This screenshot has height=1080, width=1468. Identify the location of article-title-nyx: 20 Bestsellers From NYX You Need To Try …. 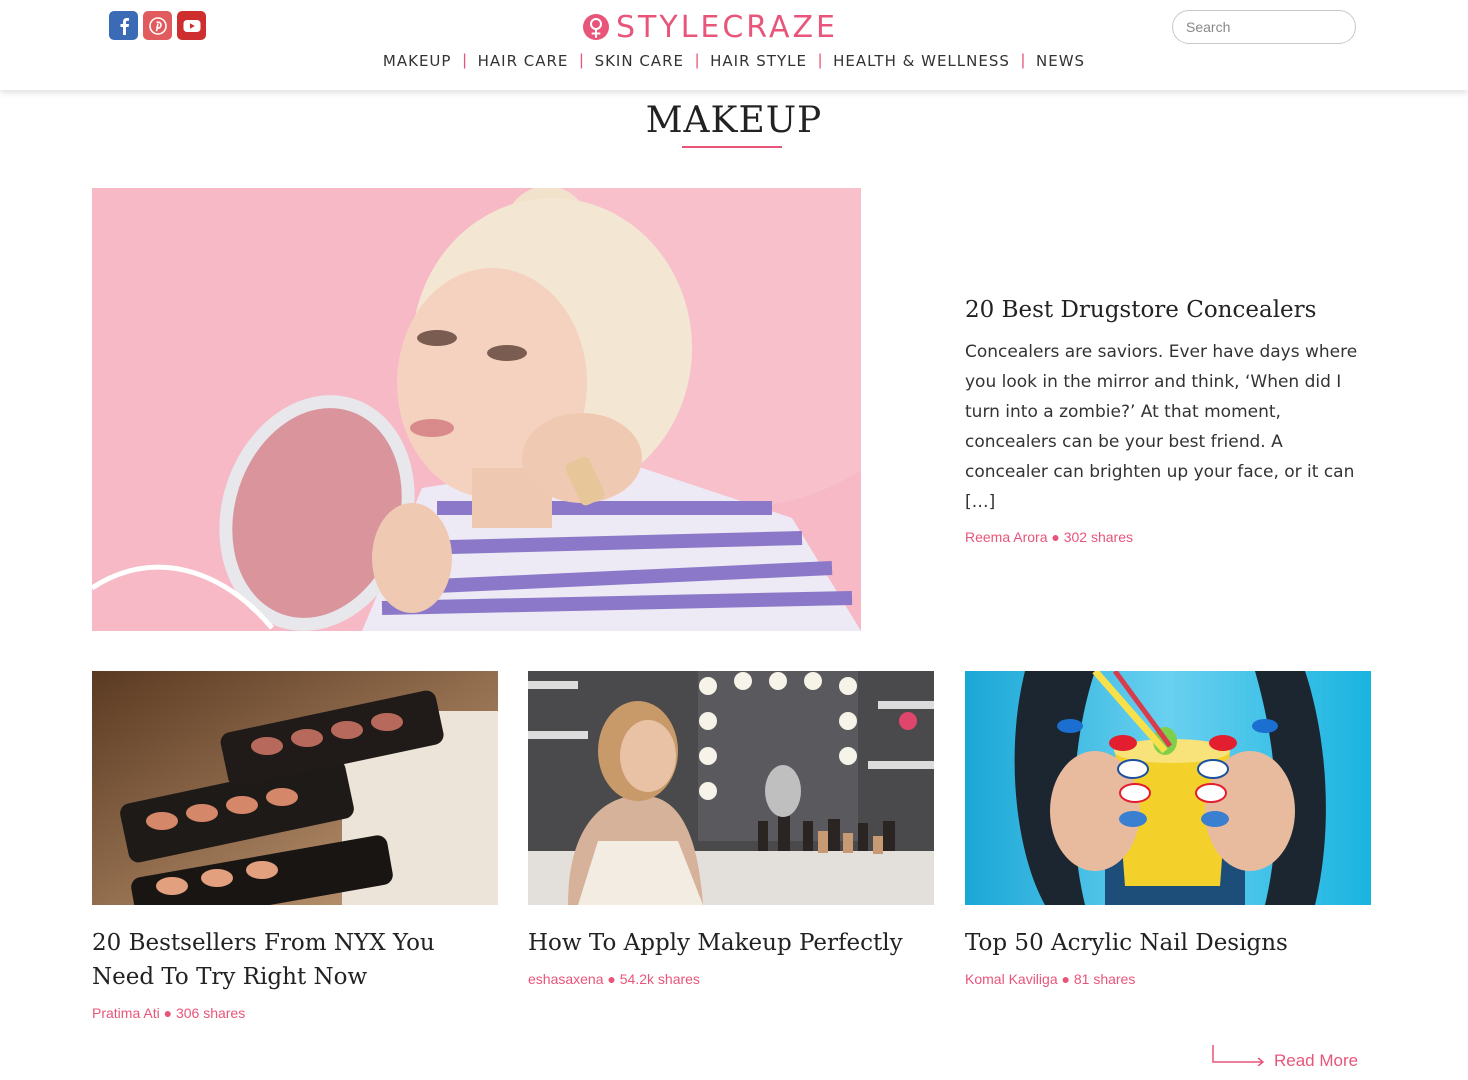
(292, 960).